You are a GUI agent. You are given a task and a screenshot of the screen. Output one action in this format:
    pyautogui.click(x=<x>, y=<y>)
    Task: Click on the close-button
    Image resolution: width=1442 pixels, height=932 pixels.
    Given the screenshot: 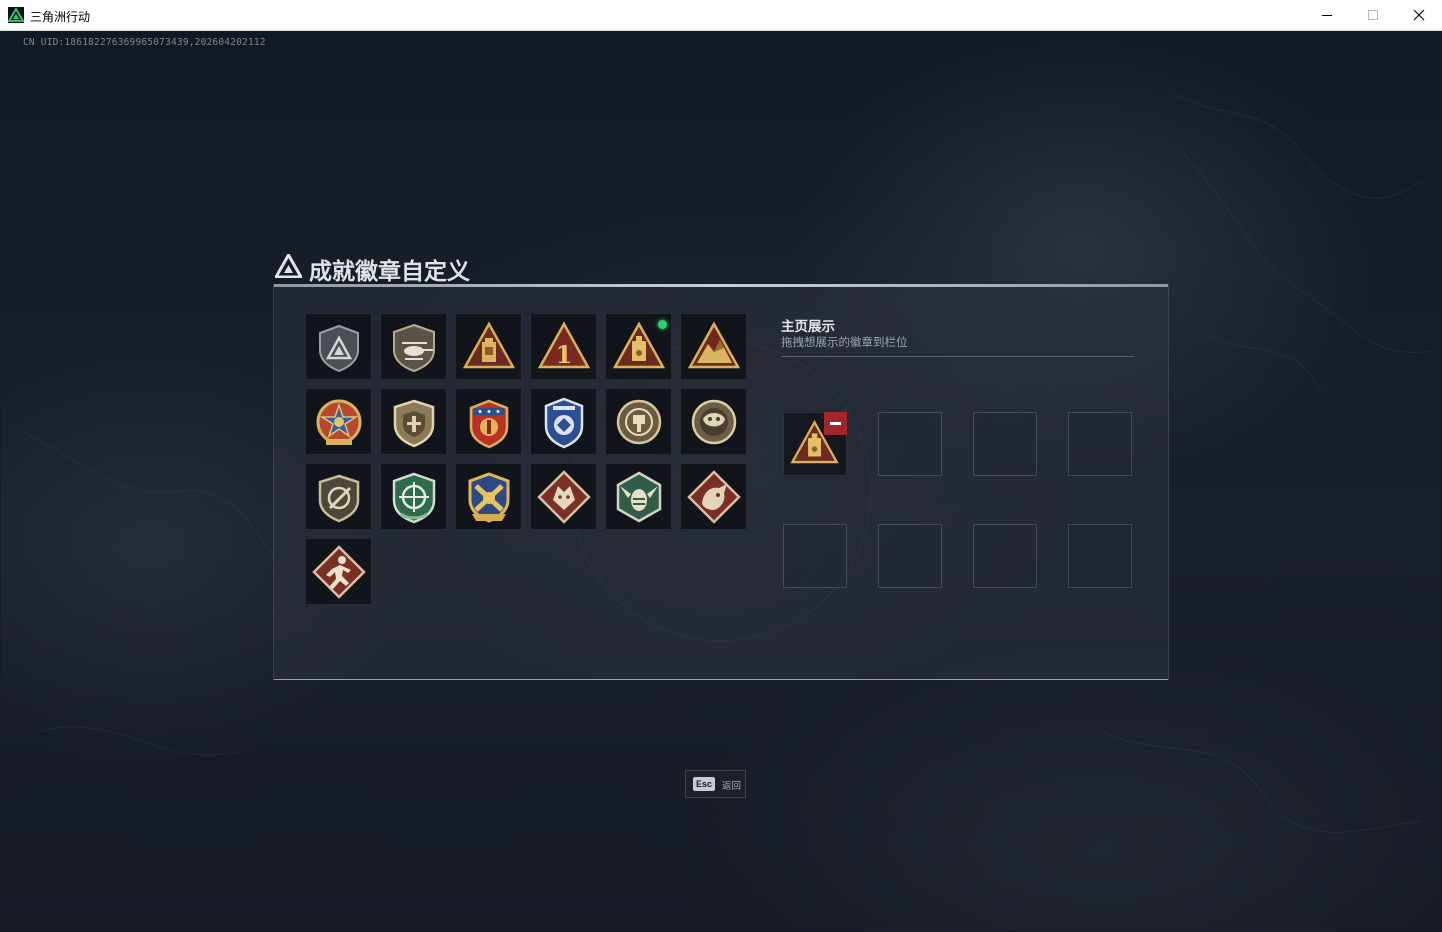 What is the action you would take?
    pyautogui.click(x=1419, y=15)
    